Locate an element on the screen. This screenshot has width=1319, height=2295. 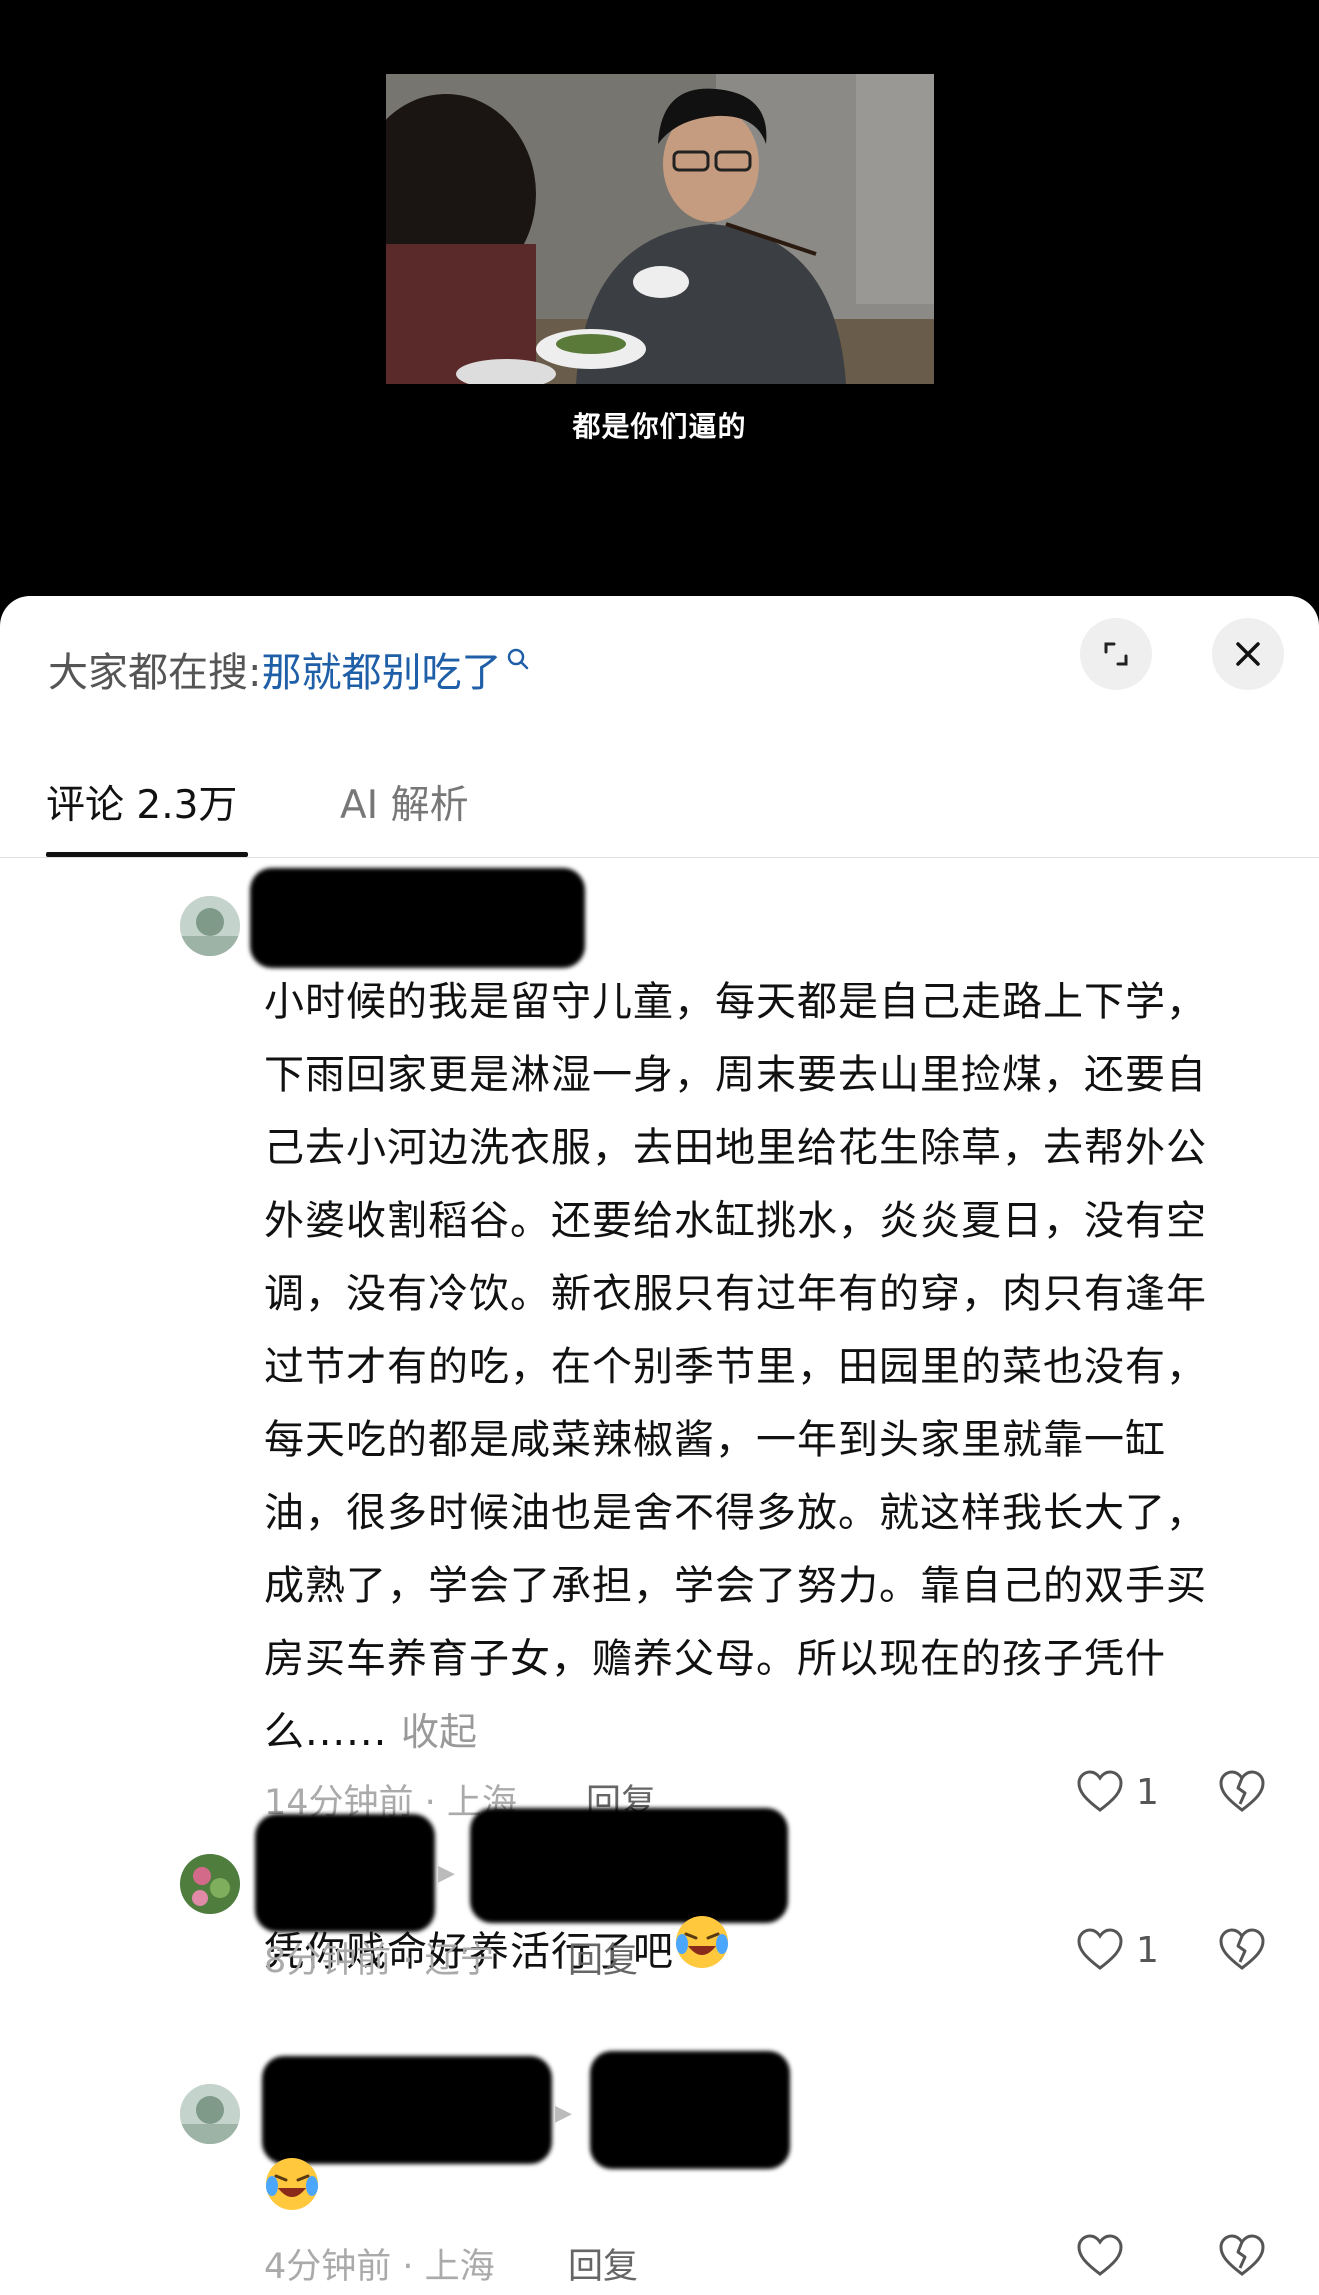
close-icon is located at coordinates (1248, 654).